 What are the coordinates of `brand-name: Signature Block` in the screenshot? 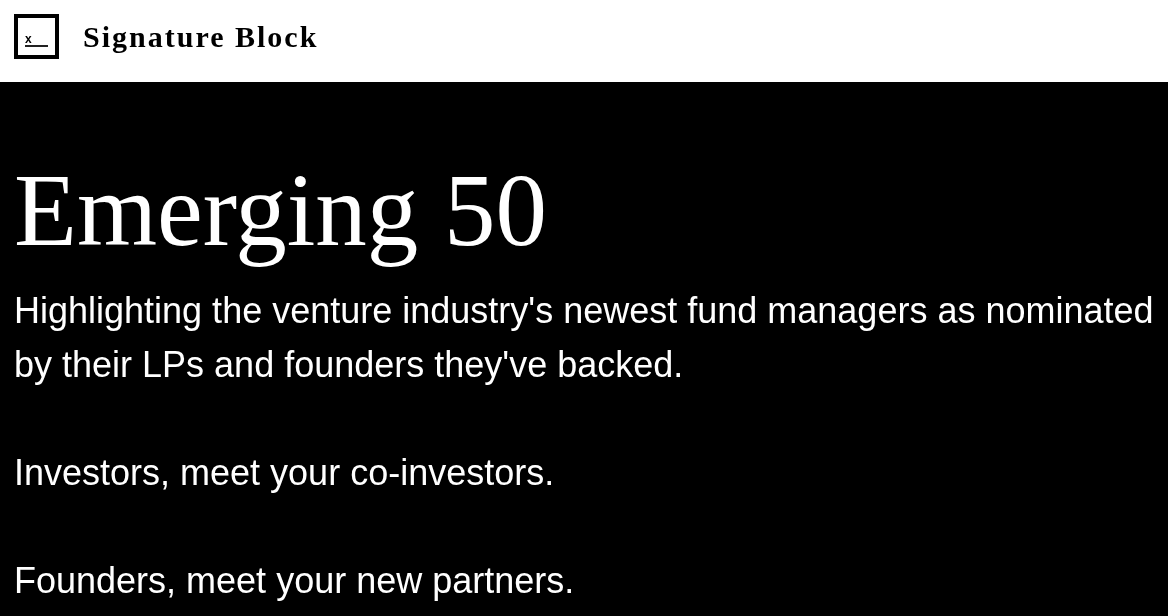 It's located at (201, 37).